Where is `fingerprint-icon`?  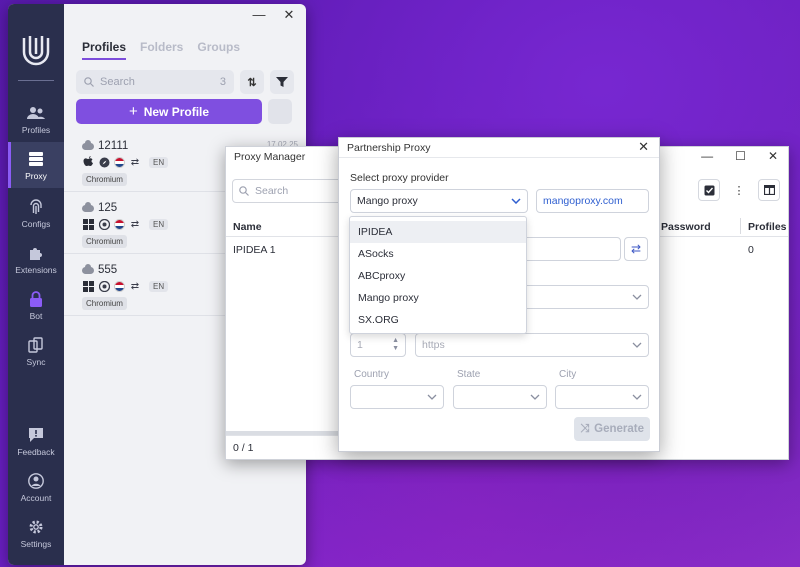
fingerprint-icon is located at coordinates (36, 207).